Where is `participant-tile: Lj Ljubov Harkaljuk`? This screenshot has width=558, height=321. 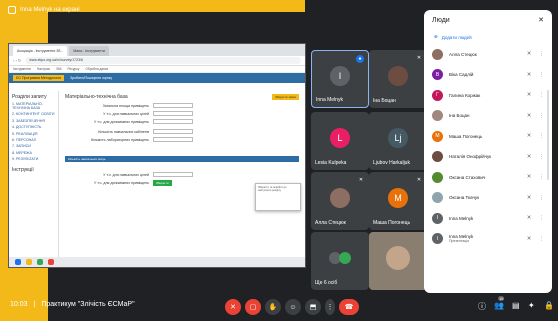
participant-tile: Lj Ljubov Harkaljuk is located at coordinates (398, 141).